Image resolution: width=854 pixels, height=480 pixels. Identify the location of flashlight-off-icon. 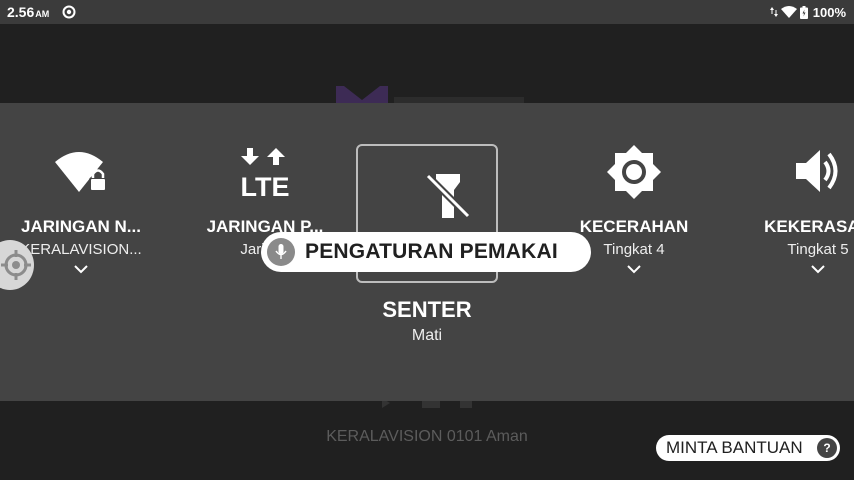
(448, 196).